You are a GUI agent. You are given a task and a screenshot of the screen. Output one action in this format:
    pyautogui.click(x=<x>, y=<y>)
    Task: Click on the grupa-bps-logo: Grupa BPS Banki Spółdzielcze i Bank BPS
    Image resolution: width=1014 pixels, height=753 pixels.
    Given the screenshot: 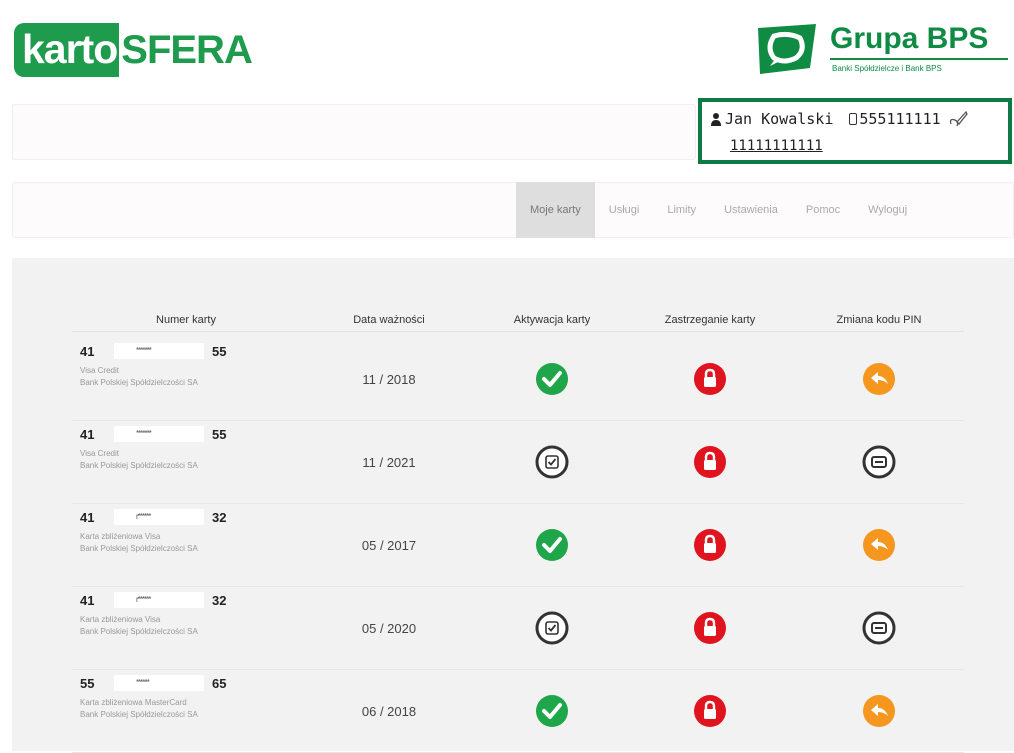 What is the action you would take?
    pyautogui.click(x=882, y=52)
    